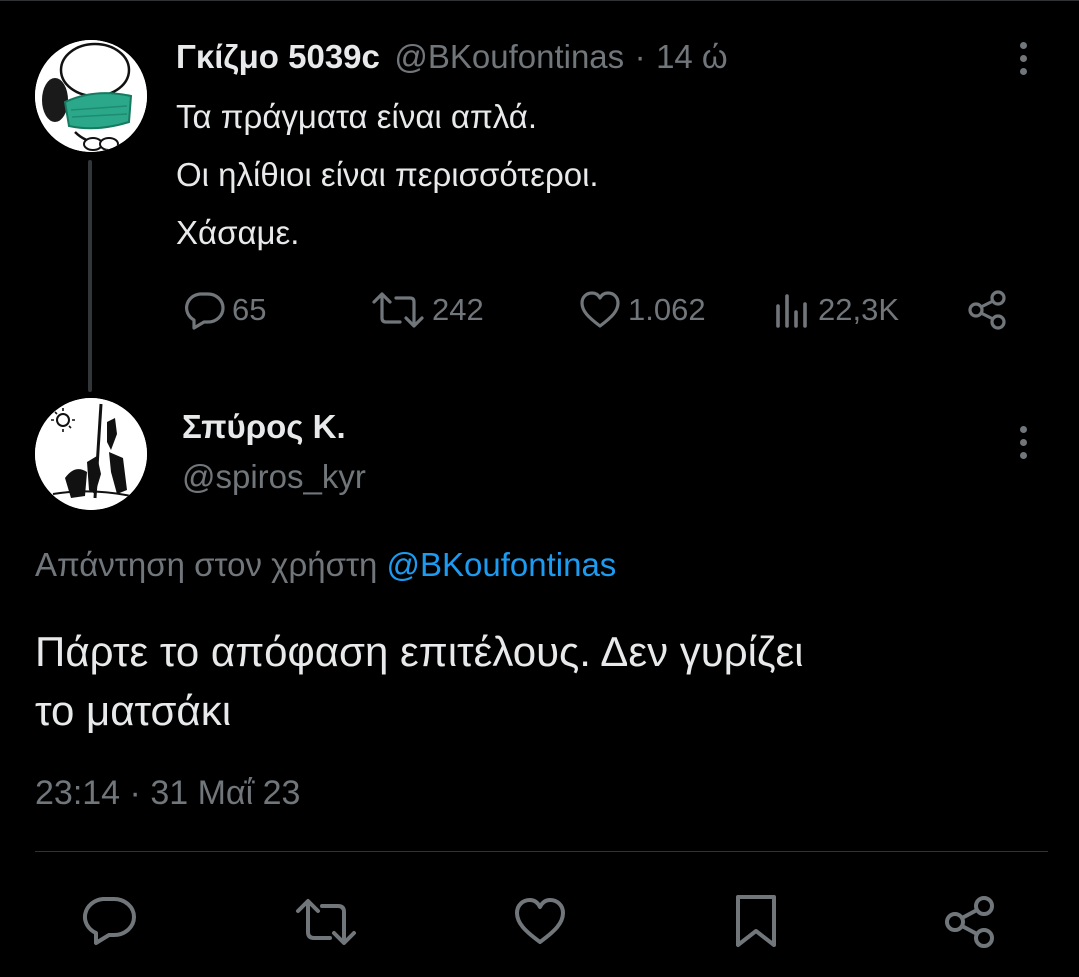  I want to click on tweet-timestamp: 23:14 · 31 Μαΐ 23, so click(167, 793).